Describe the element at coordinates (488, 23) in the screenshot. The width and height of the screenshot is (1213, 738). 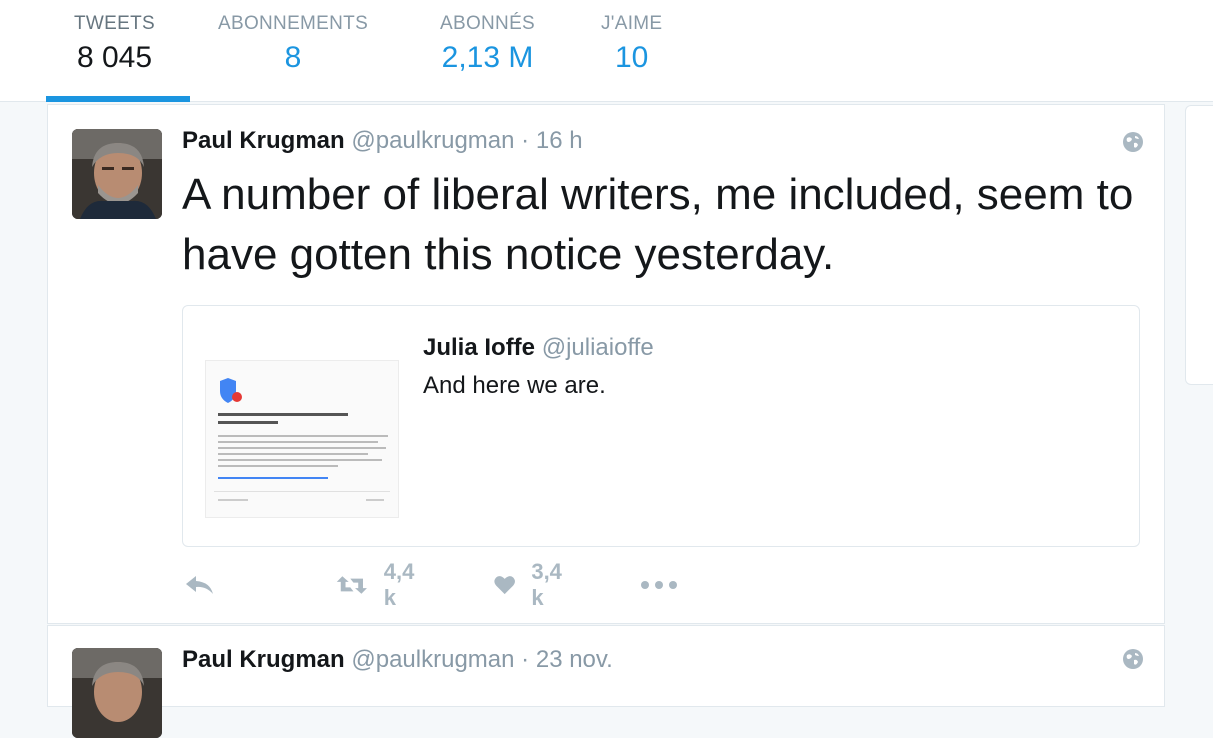
I see `stat-label: ABONNÉS` at that location.